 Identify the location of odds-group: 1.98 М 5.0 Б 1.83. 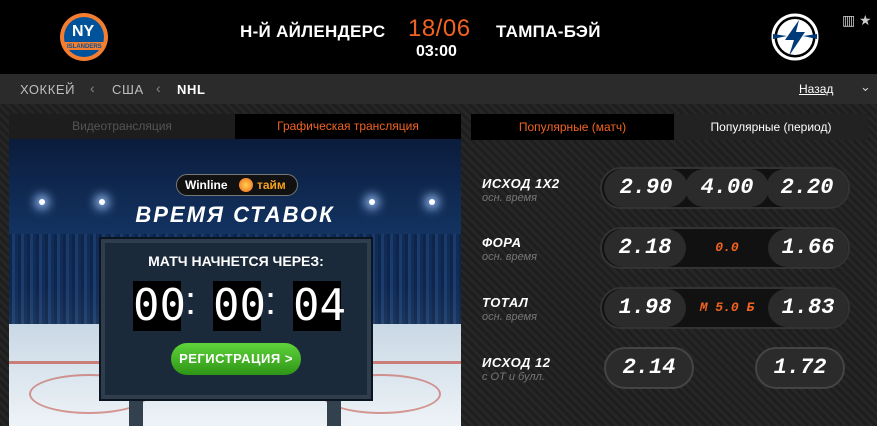
(725, 308).